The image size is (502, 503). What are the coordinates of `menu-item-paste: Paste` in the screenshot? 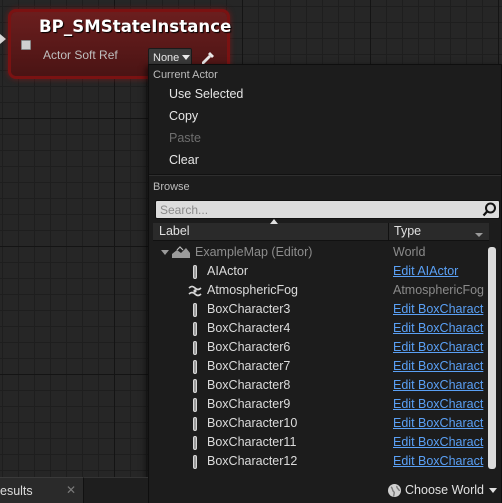 It's located at (325, 138).